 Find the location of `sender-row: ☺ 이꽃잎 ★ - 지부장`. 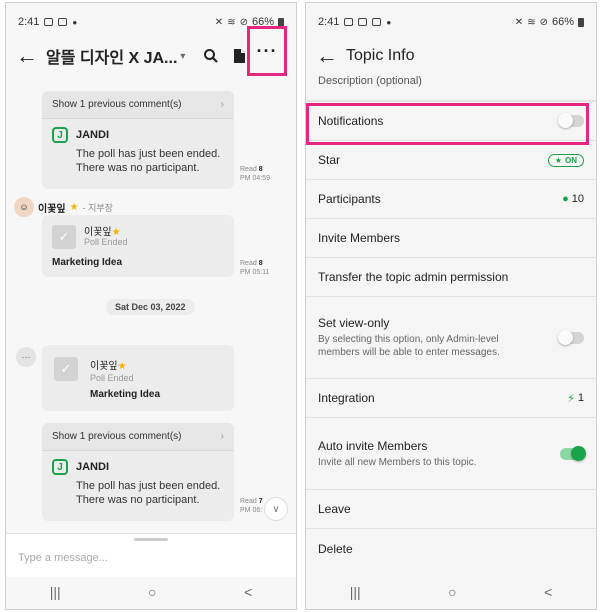

sender-row: ☺ 이꽃잎 ★ - 지부장 is located at coordinates (63, 207).